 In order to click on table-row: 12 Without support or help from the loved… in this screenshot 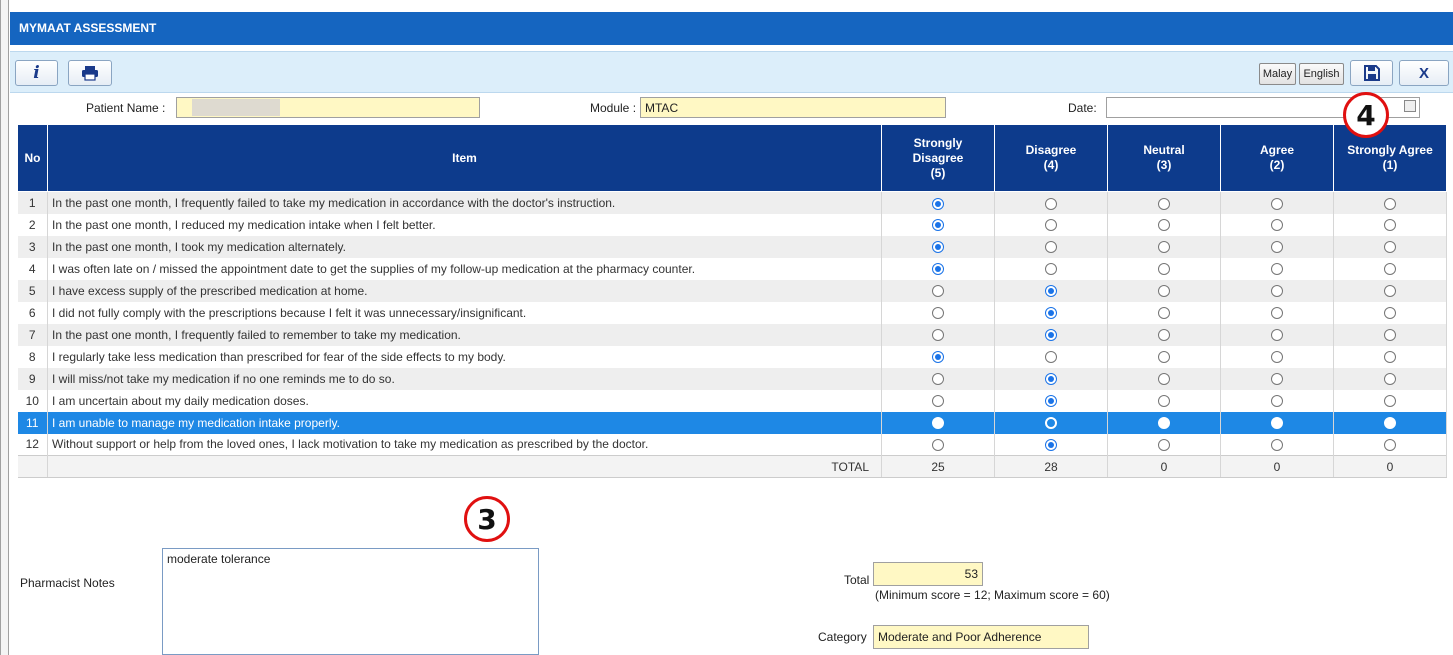, I will do `click(732, 444)`.